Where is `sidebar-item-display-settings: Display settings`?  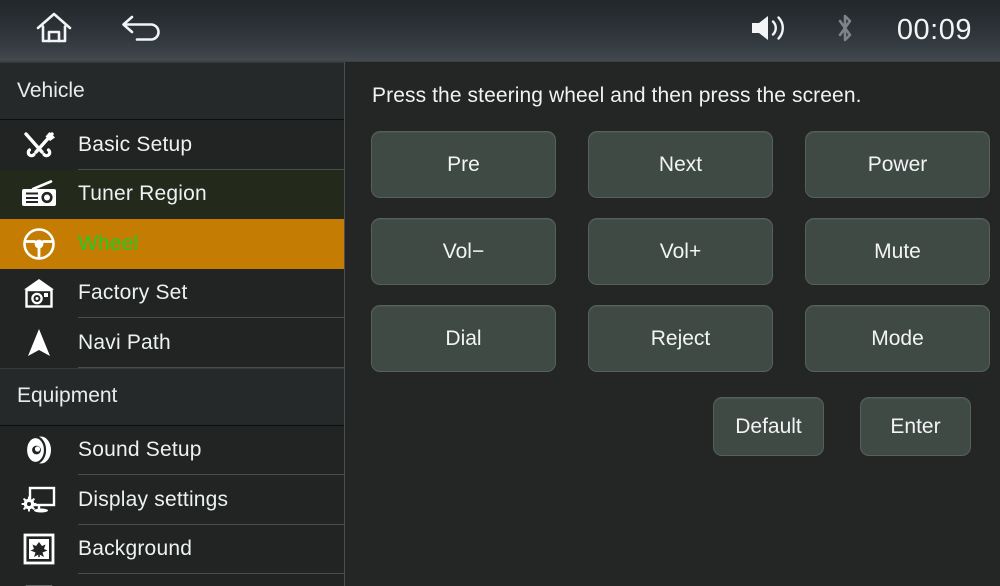 sidebar-item-display-settings: Display settings is located at coordinates (172, 500).